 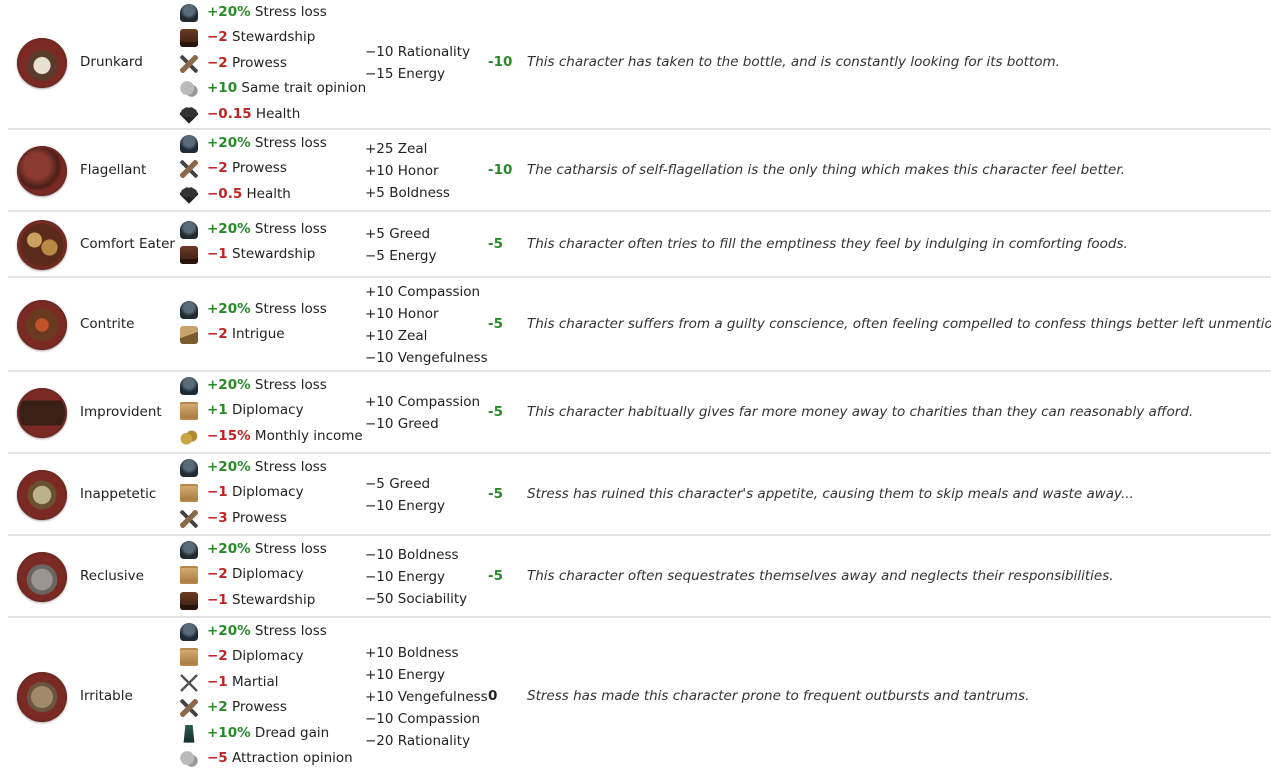 What do you see at coordinates (418, 741) in the screenshot?
I see `personality-line: −20 Rationality` at bounding box center [418, 741].